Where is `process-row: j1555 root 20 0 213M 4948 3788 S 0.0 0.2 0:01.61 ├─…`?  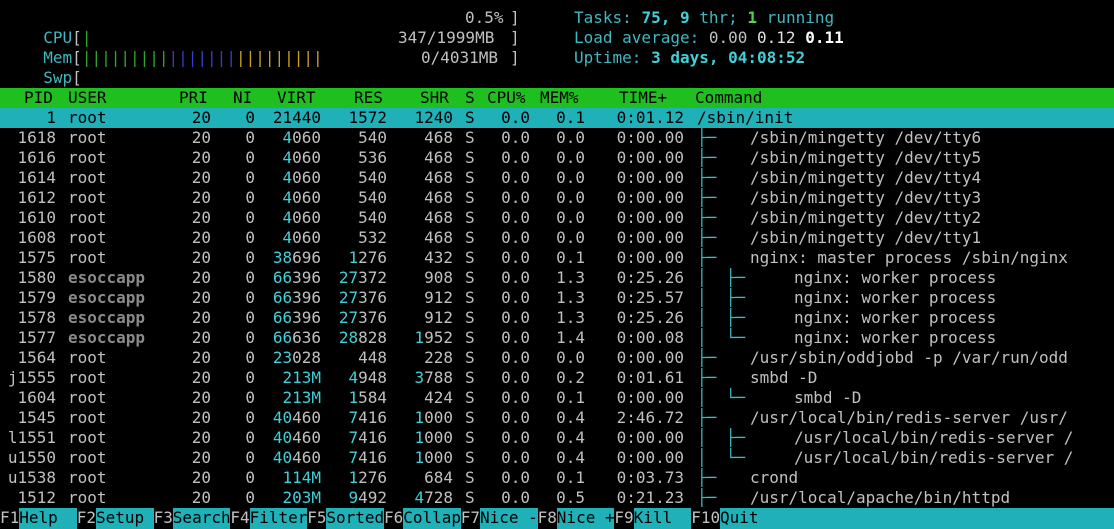
process-row: j1555 root 20 0 213M 4948 3788 S 0.0 0.2 0:01.61 ├─… is located at coordinates (557, 378).